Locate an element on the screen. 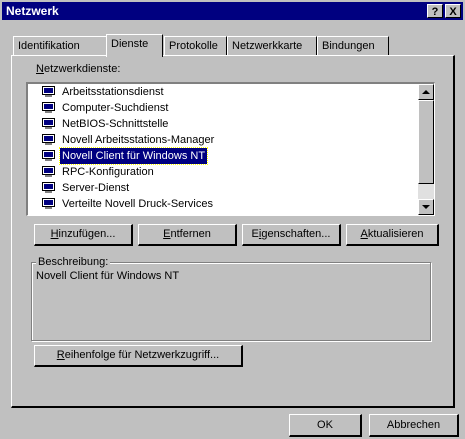  scroll-up-button is located at coordinates (426, 92).